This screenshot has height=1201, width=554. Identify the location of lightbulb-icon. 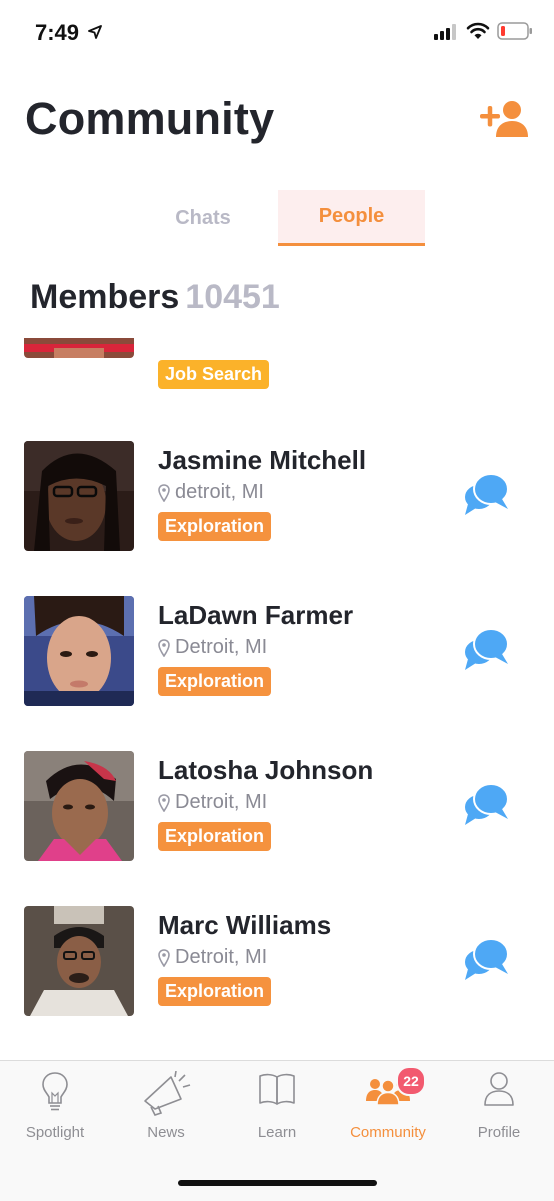
(55, 1091).